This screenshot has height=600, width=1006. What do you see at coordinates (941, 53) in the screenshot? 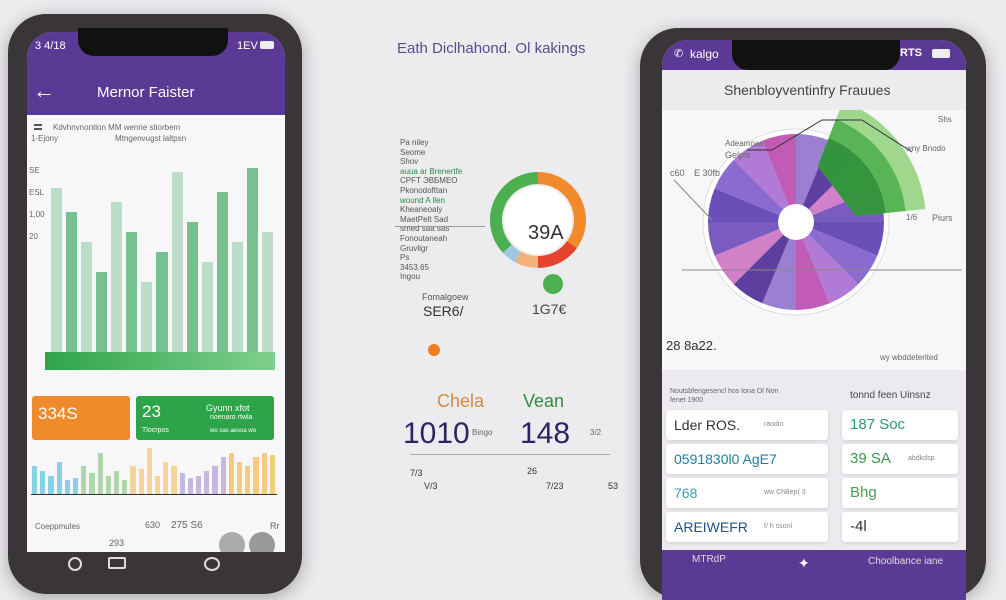
I see `battery-icon` at bounding box center [941, 53].